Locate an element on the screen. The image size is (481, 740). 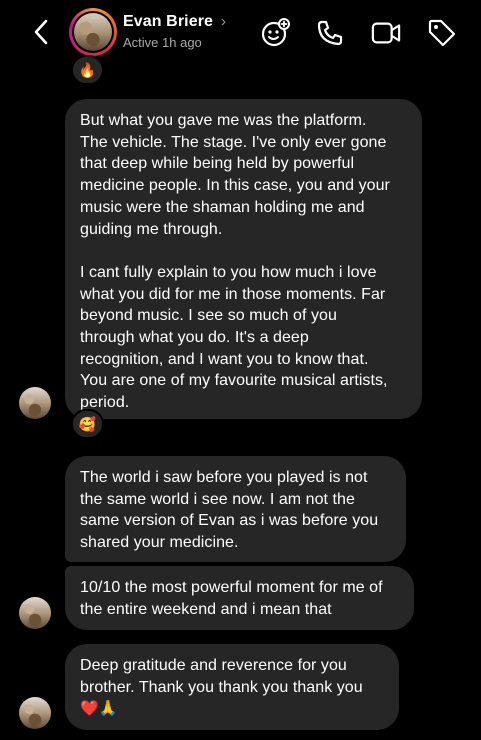
tag-icon is located at coordinates (442, 33).